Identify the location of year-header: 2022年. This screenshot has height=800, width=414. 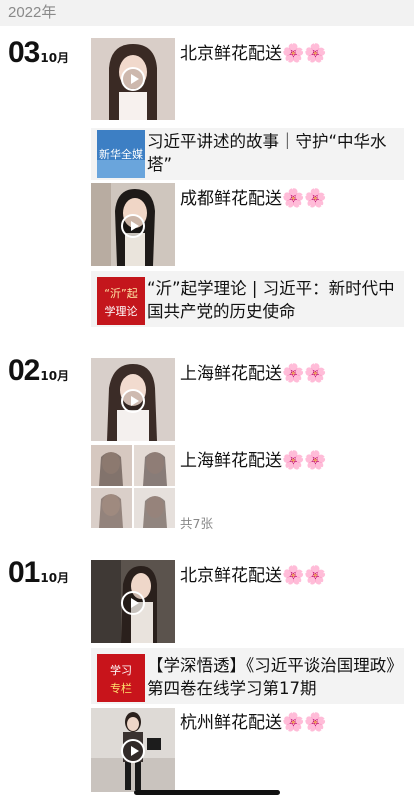
(207, 13).